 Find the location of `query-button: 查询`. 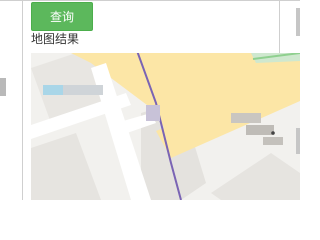

query-button: 查询 is located at coordinates (62, 16).